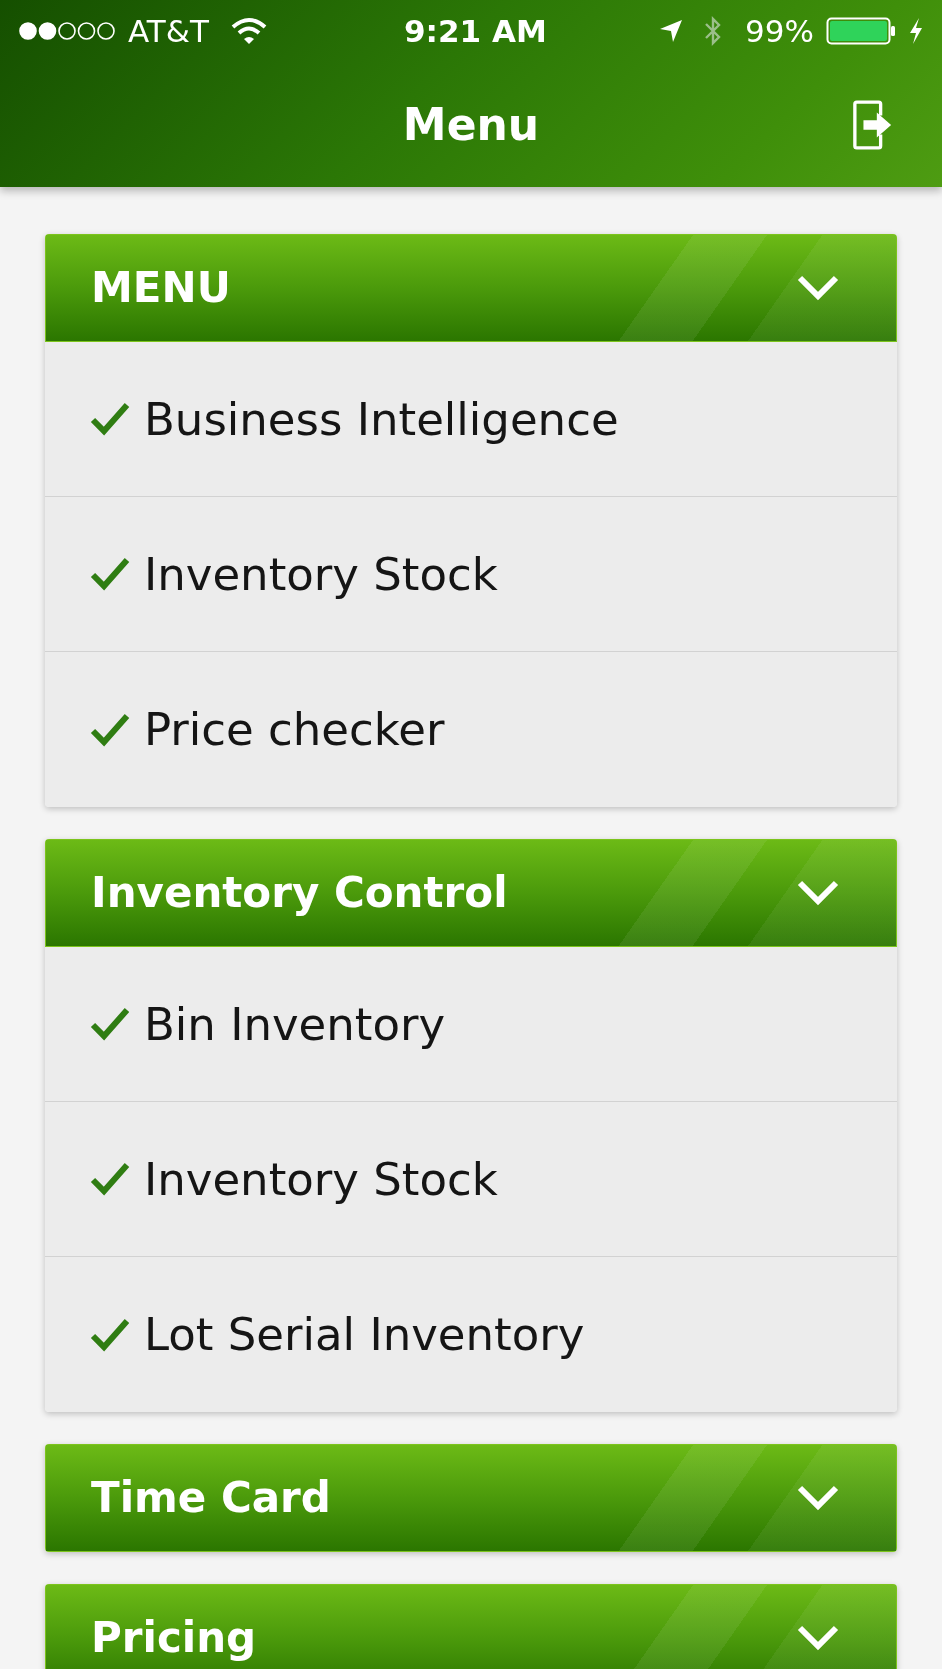 The height and width of the screenshot is (1669, 942). Describe the element at coordinates (168, 31) in the screenshot. I see `carrier-name: AT&T` at that location.